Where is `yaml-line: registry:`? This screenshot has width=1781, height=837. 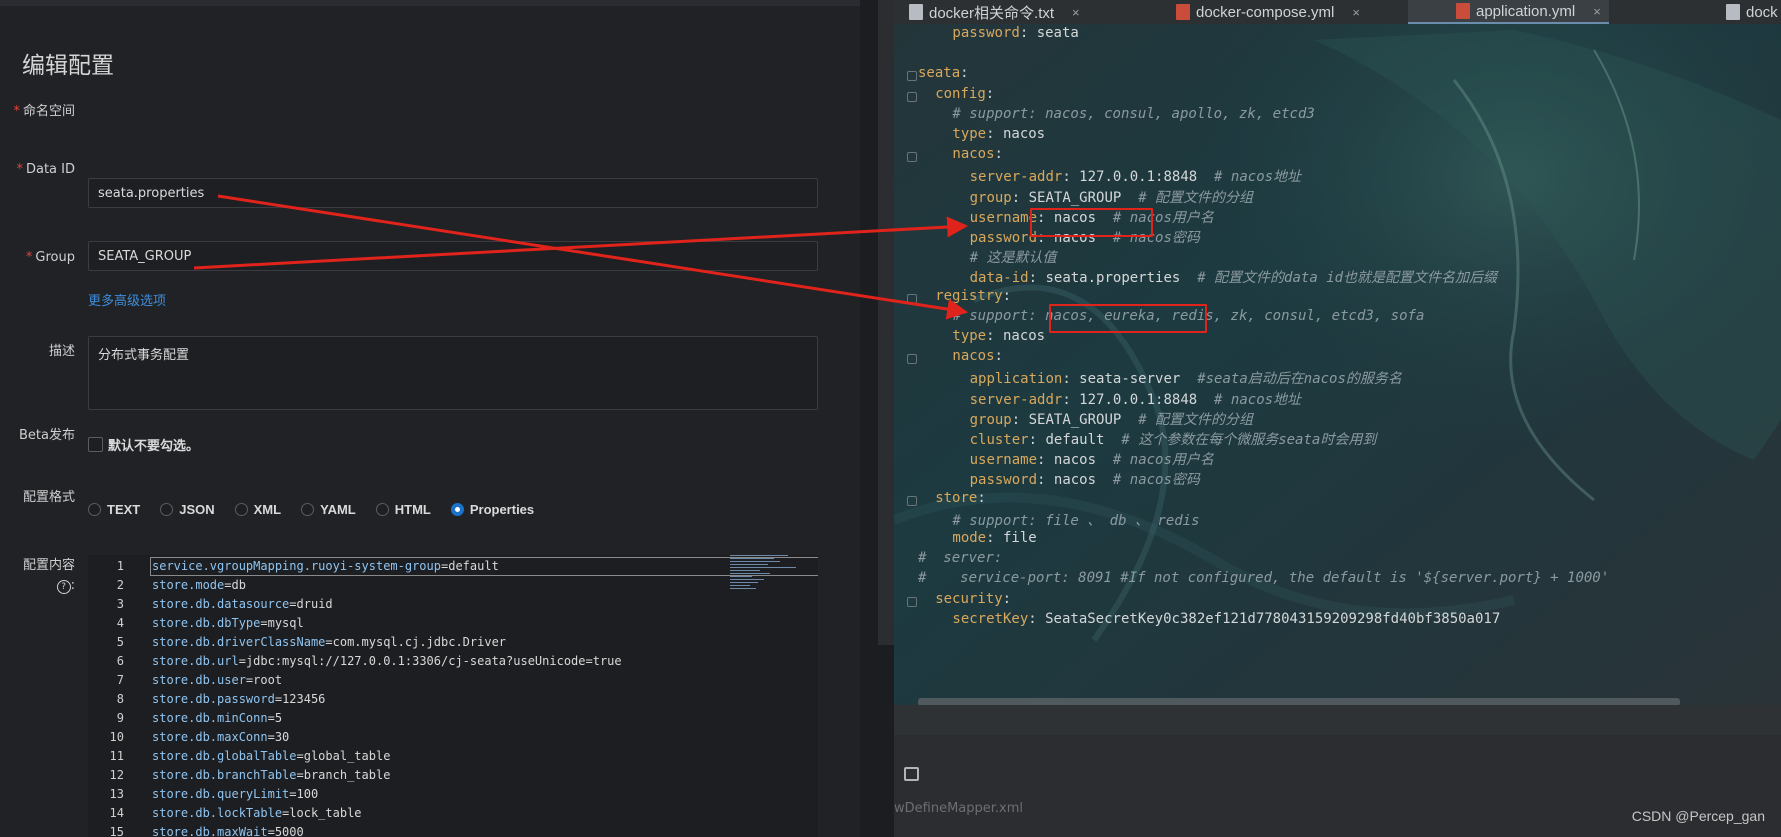 yaml-line: registry: is located at coordinates (977, 298).